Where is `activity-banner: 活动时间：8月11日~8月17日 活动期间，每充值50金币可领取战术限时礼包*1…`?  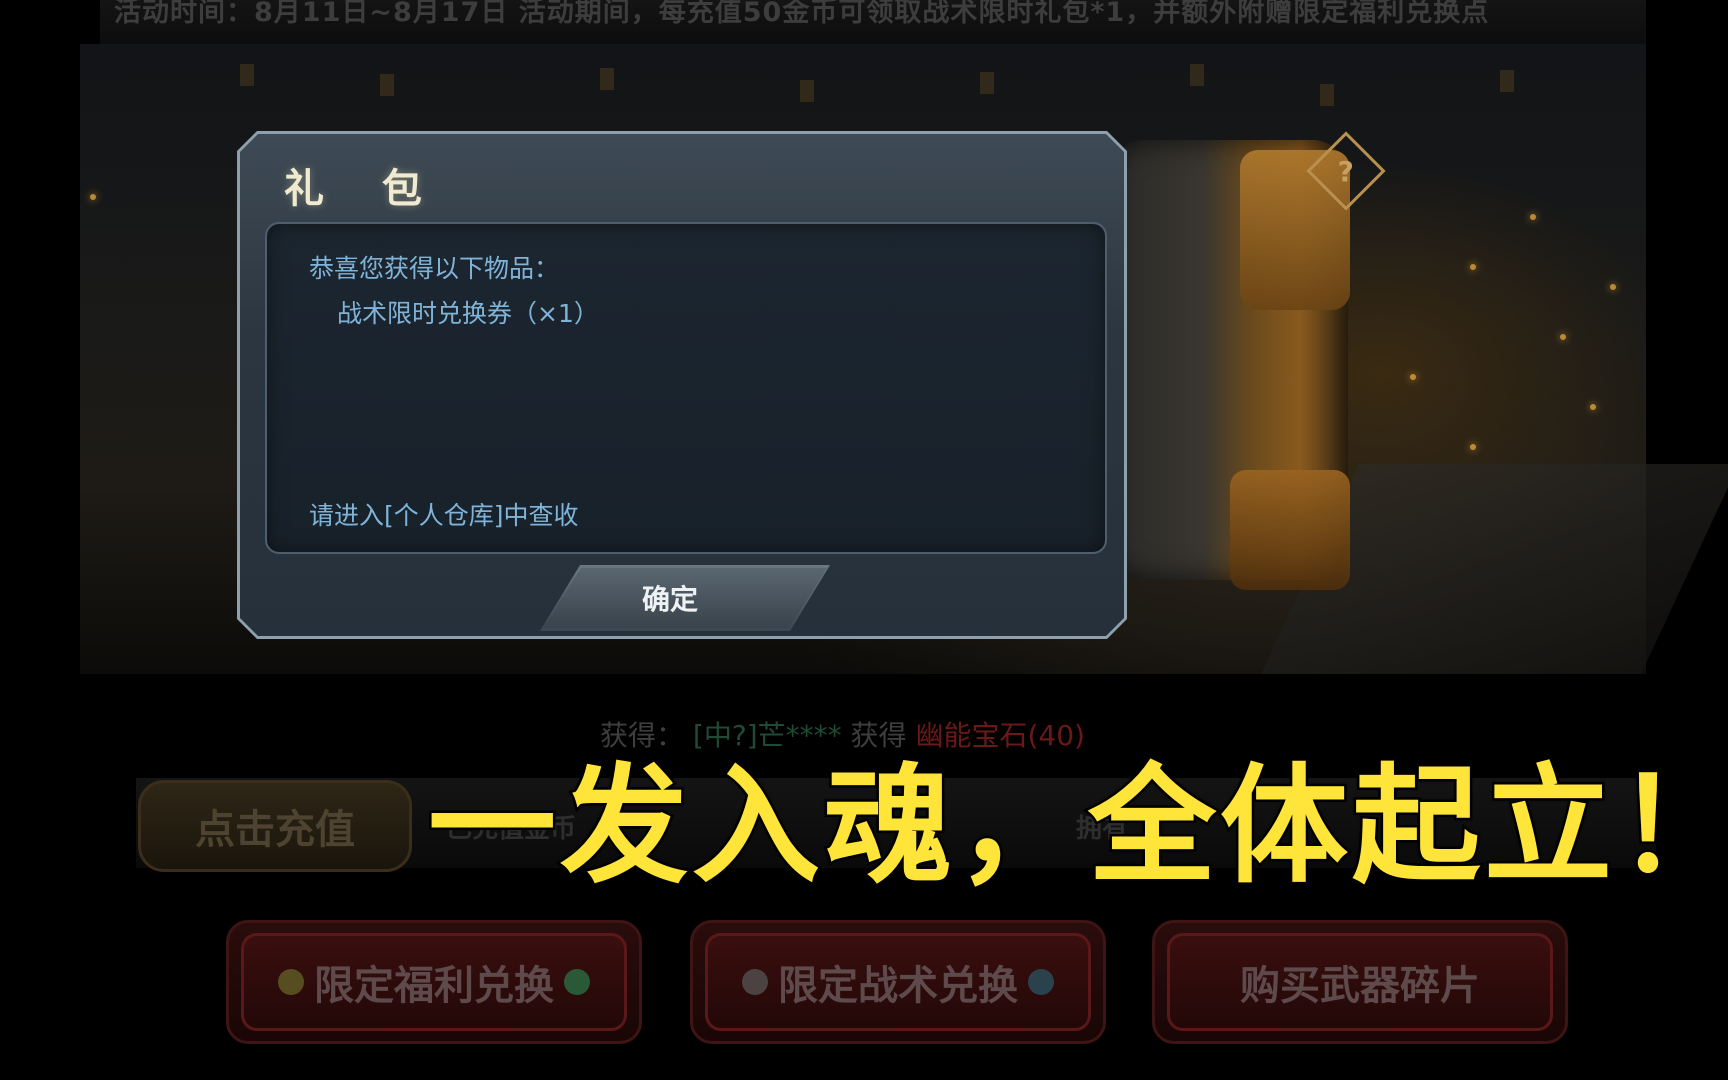 activity-banner: 活动时间：8月11日~8月17日 活动期间，每充值50金币可领取战术限时礼包*1… is located at coordinates (873, 22).